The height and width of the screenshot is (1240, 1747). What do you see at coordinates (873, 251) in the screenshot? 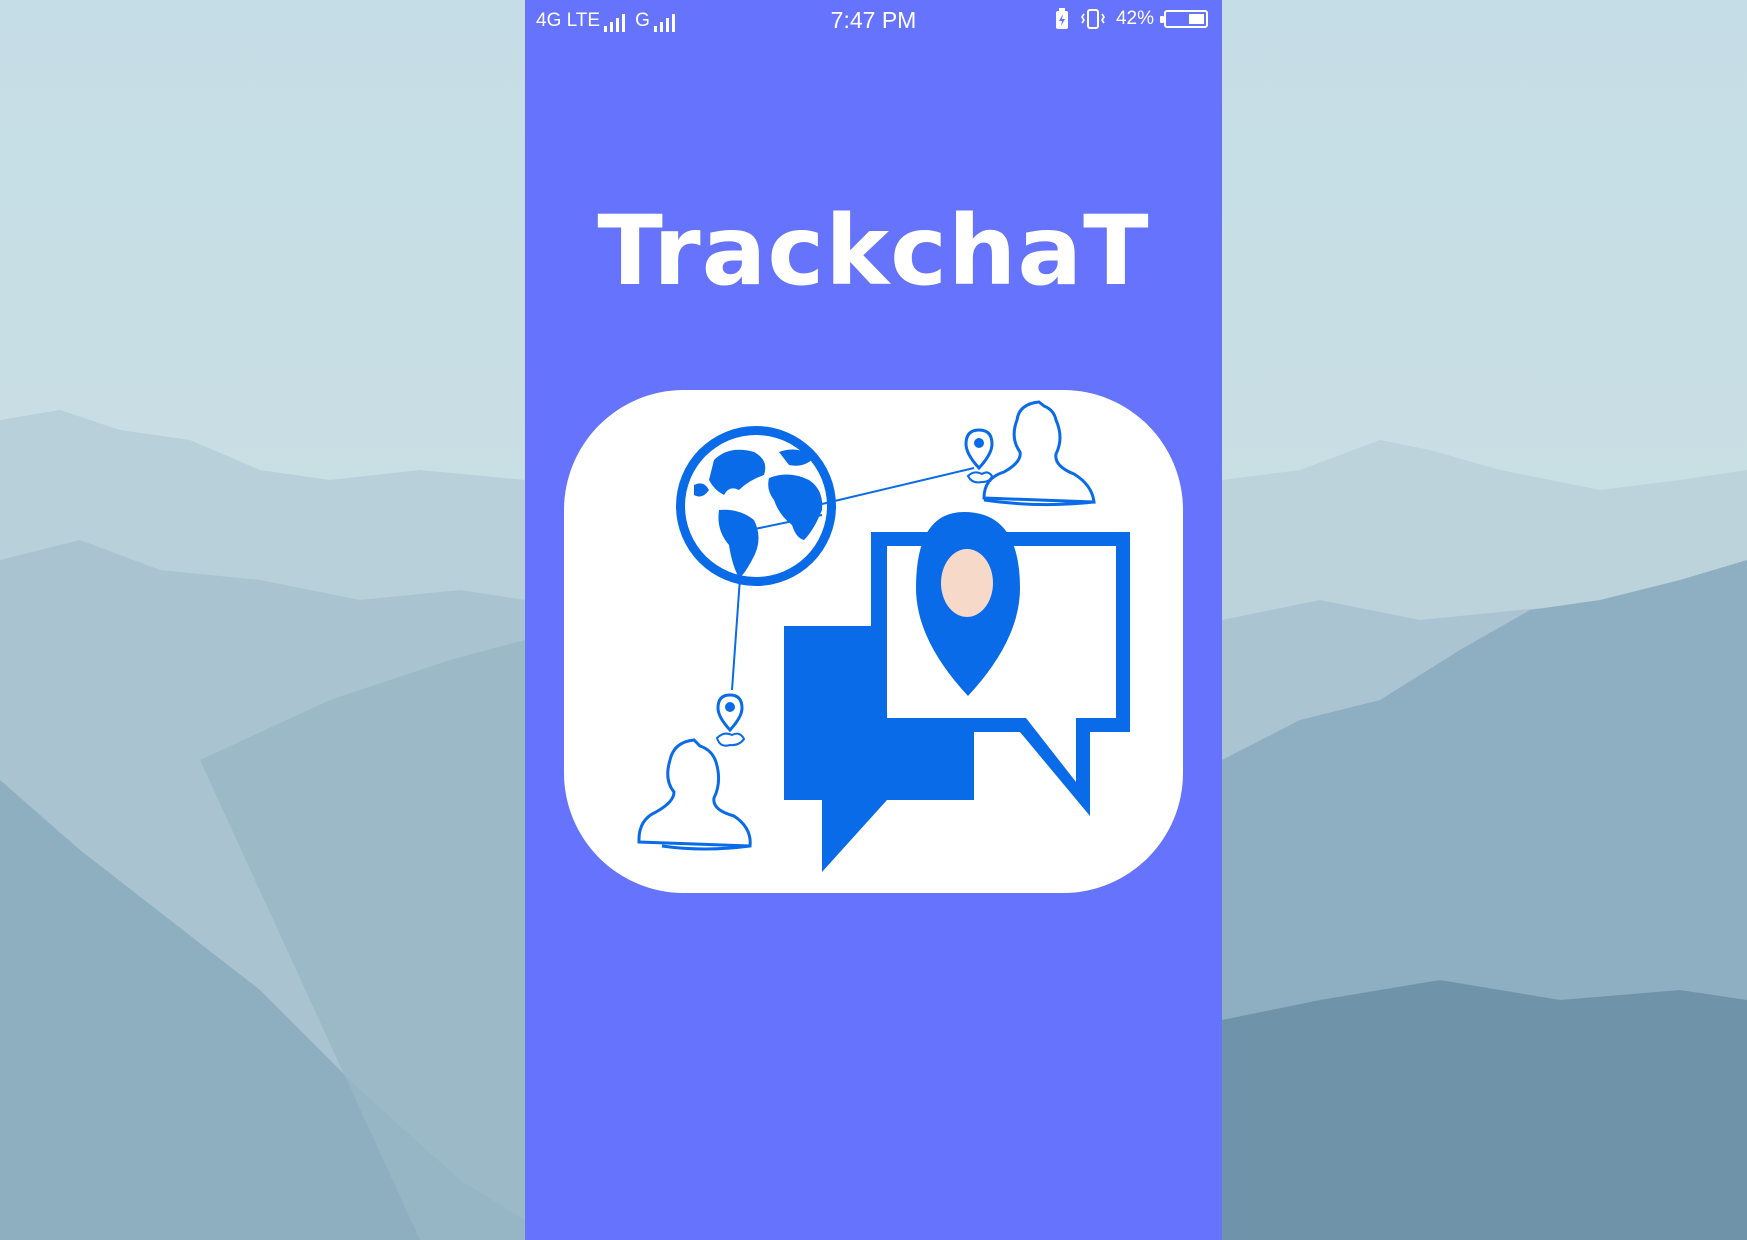
I see `app-title: TrackchaT` at bounding box center [873, 251].